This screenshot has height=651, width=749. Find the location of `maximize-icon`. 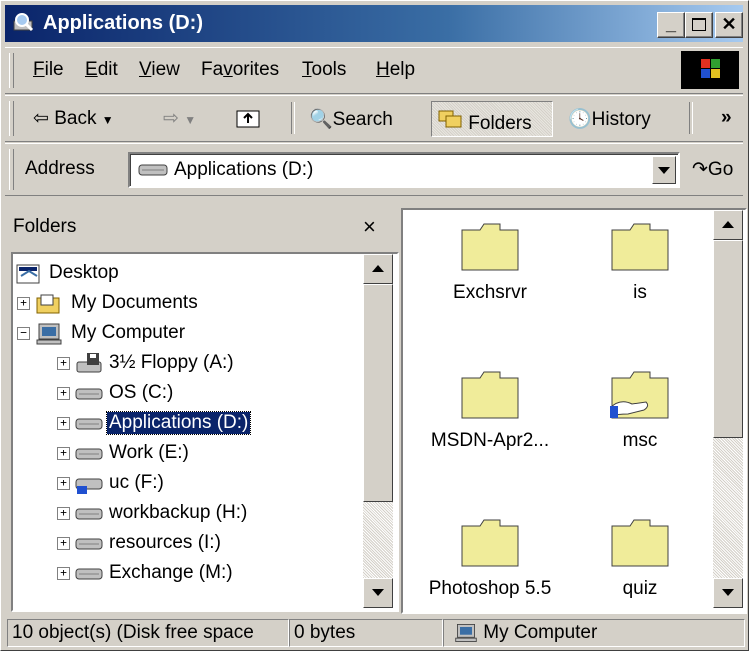

maximize-icon is located at coordinates (699, 24).